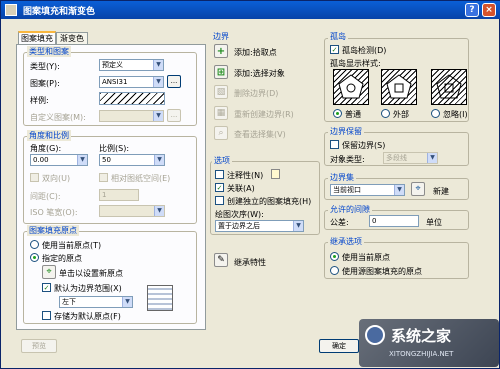 The width and height of the screenshot is (500, 369). Describe the element at coordinates (53, 230) in the screenshot. I see `origin-legend: 图案填充原点` at that location.